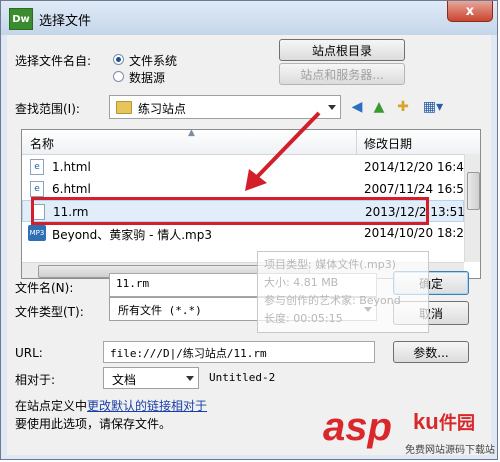 The width and height of the screenshot is (500, 462). What do you see at coordinates (457, 423) in the screenshot?
I see `watermark-suffix: 件园` at bounding box center [457, 423].